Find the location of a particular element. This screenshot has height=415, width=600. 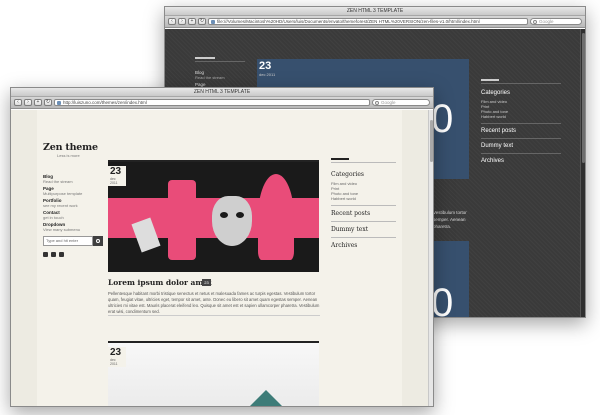

logo-name: Zen theme is located at coordinates (70, 147).